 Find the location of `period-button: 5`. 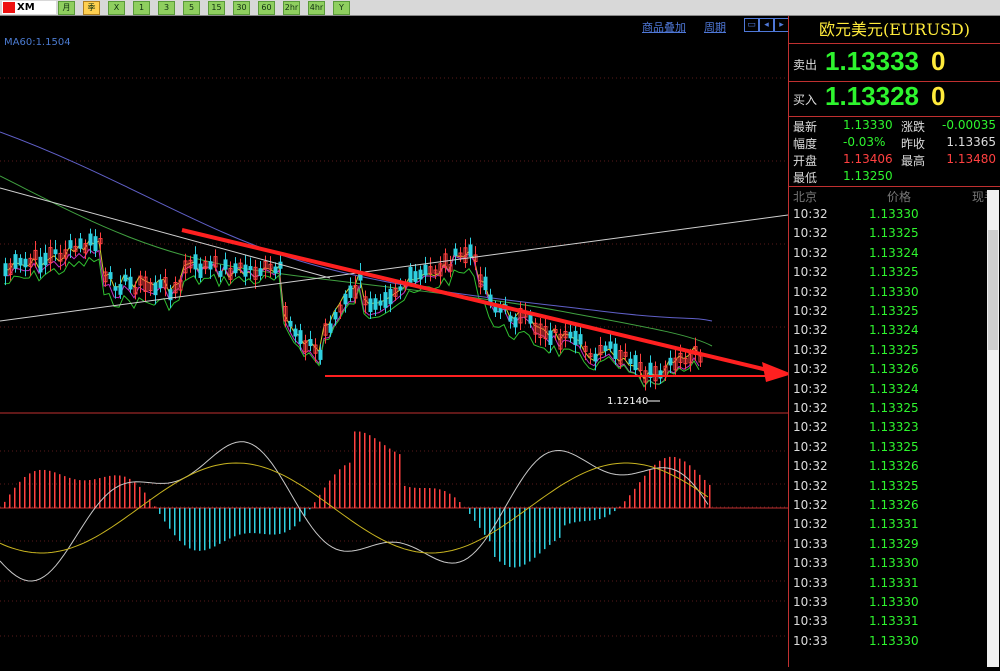

period-button: 5 is located at coordinates (191, 8).